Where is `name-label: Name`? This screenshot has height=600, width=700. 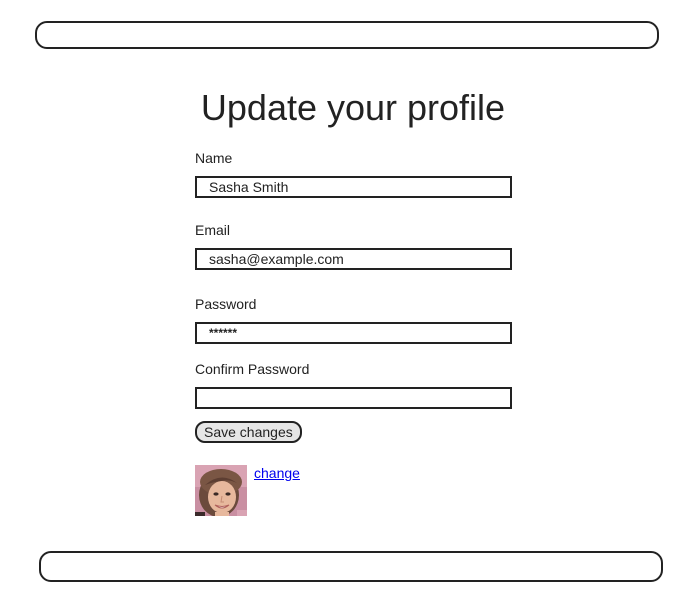
name-label: Name is located at coordinates (214, 158).